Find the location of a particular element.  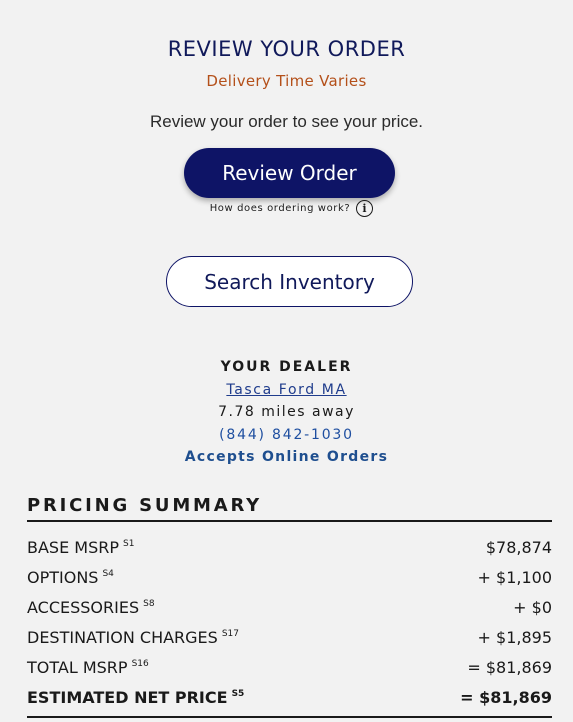

price-row-options: OPTIONS S4 + $1,100 is located at coordinates (289, 583).